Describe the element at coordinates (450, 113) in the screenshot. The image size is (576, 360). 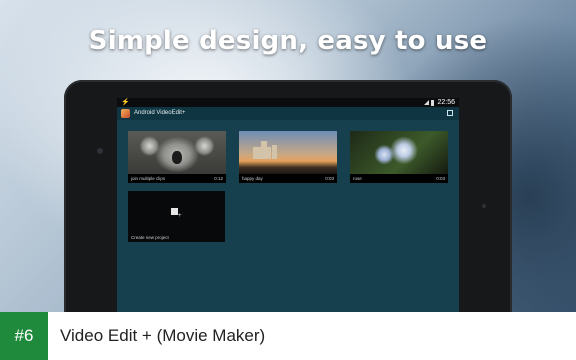
I see `new-project-icon` at that location.